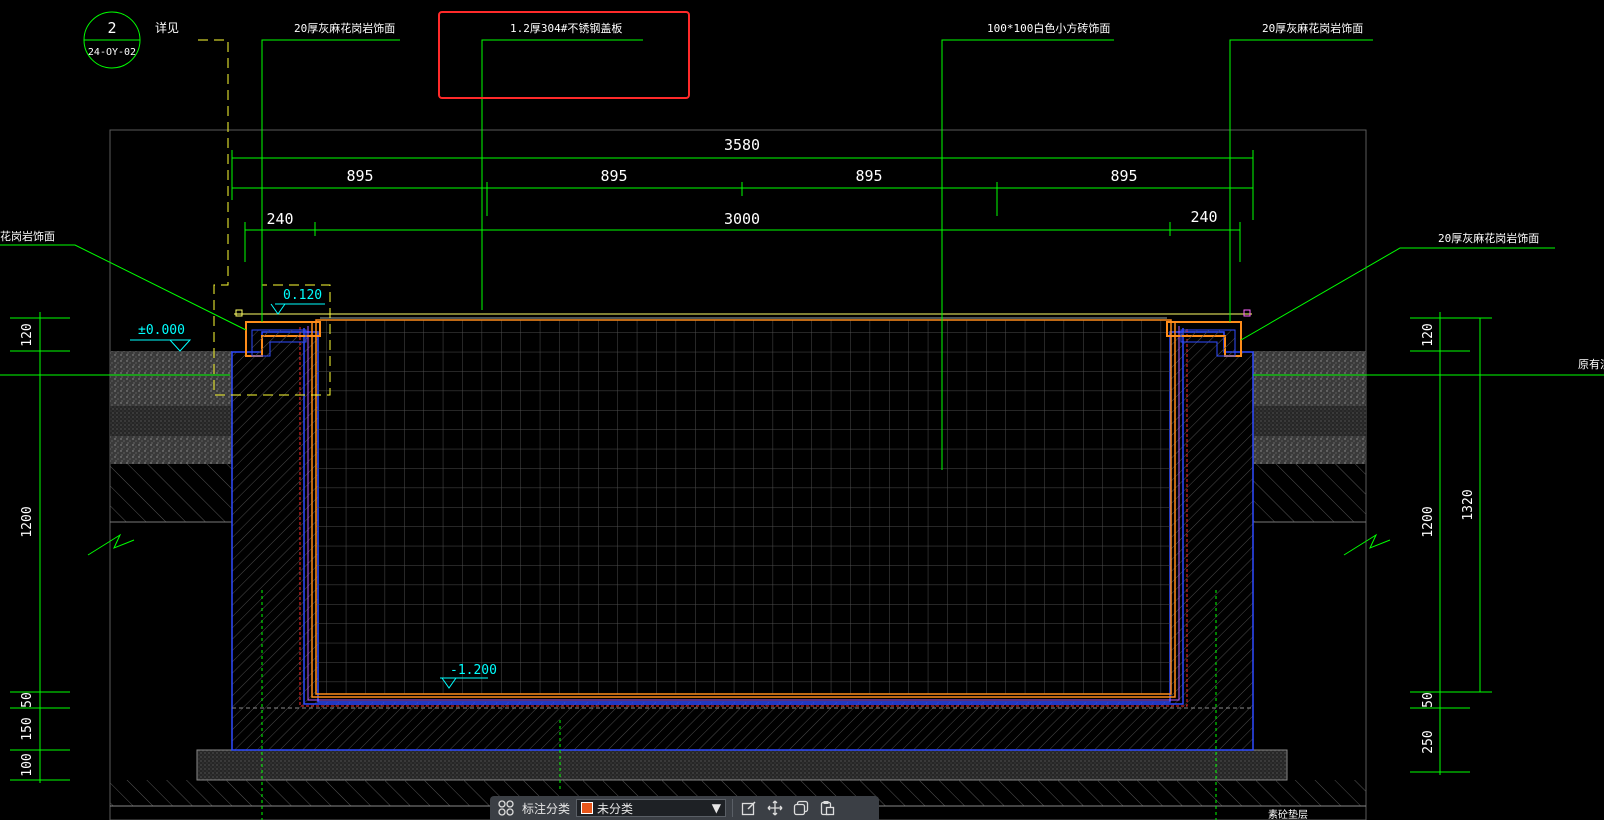 Image resolution: width=1604 pixels, height=820 pixels. I want to click on annotation-toolbar: 标注分类 未分类 ▼, so click(684, 808).